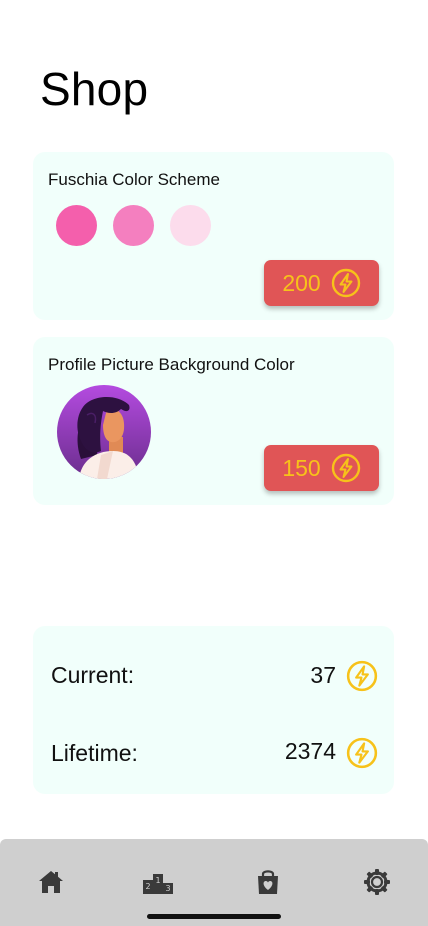 This screenshot has width=428, height=926. What do you see at coordinates (301, 282) in the screenshot?
I see `price-label: 200` at bounding box center [301, 282].